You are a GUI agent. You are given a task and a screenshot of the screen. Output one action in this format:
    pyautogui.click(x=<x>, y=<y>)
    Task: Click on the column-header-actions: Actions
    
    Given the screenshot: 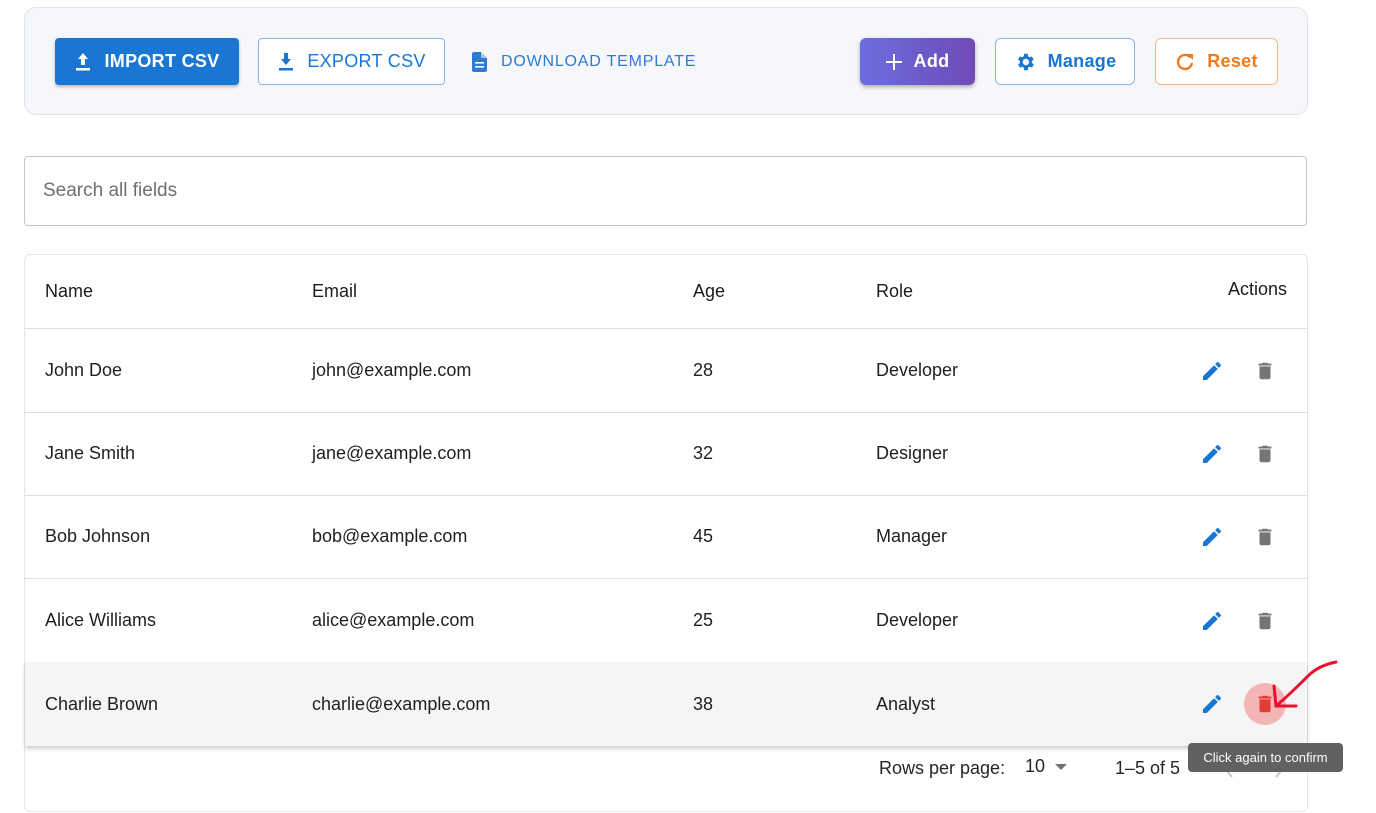 What is the action you would take?
    pyautogui.click(x=1257, y=289)
    